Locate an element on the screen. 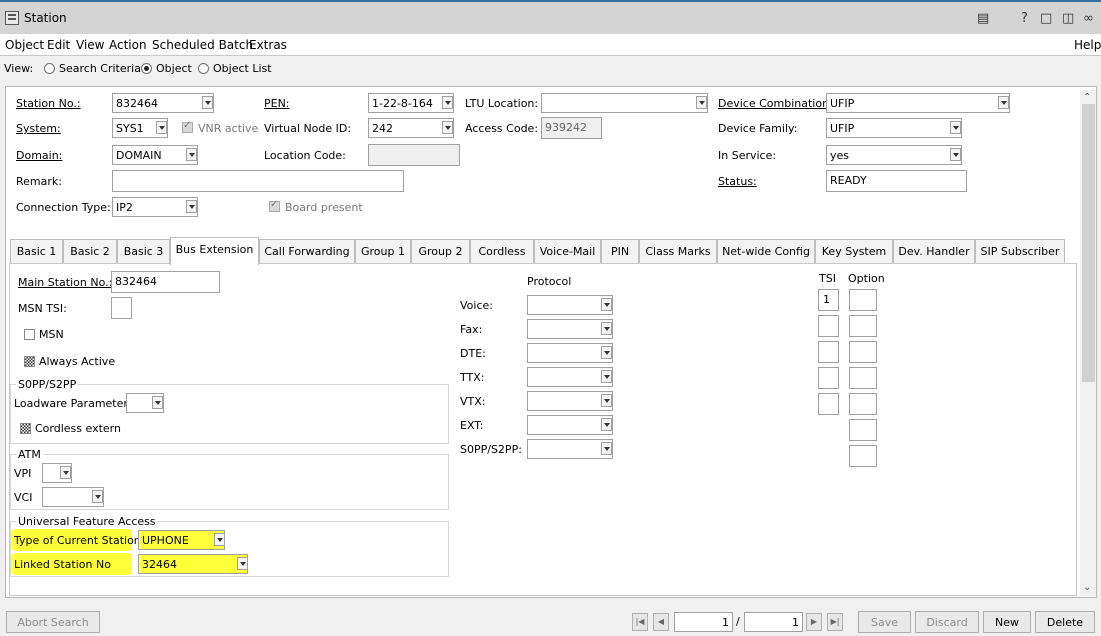 The height and width of the screenshot is (636, 1101). protocol-dte-dropdown is located at coordinates (606, 352).